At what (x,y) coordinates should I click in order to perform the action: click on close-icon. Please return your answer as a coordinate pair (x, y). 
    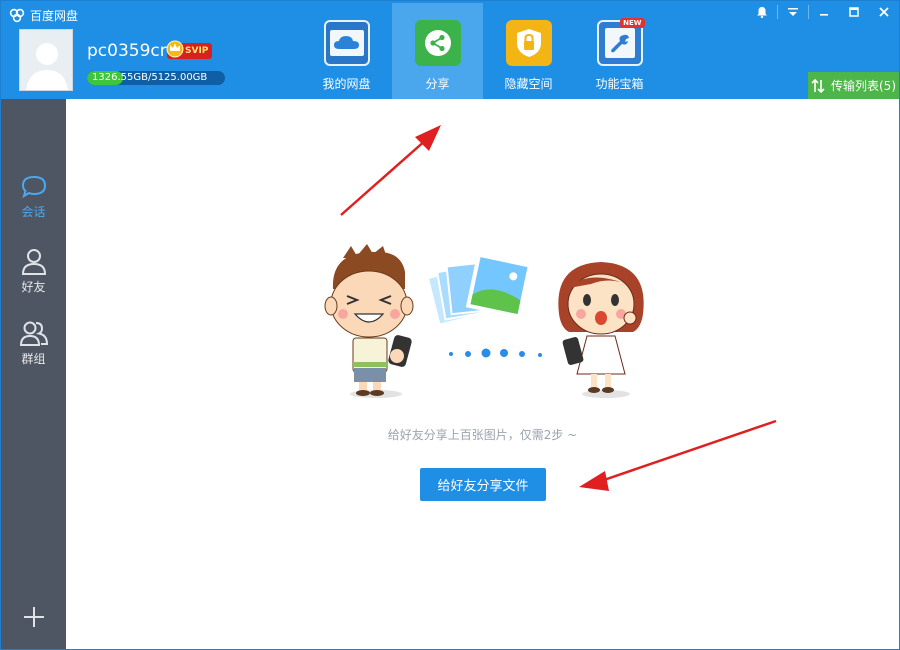
    Looking at the image, I should click on (884, 12).